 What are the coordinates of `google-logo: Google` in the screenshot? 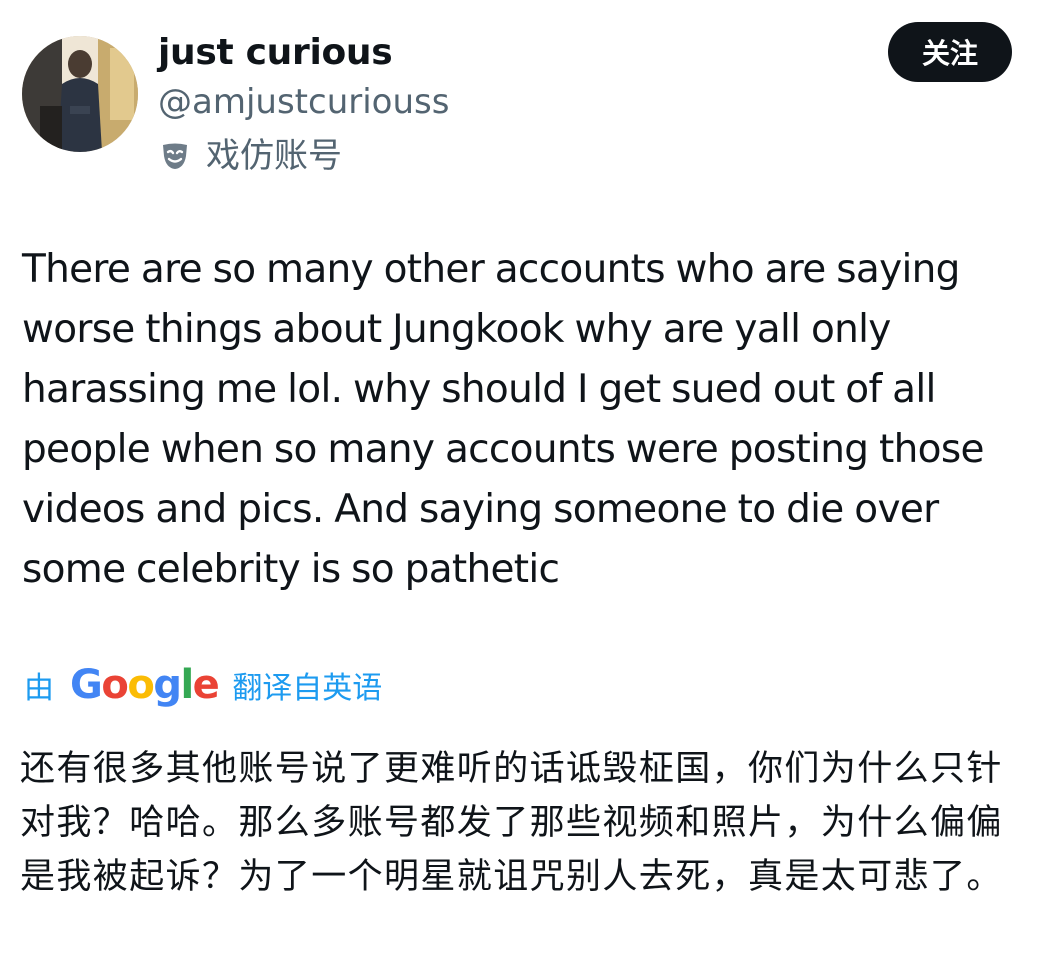 It's located at (145, 685).